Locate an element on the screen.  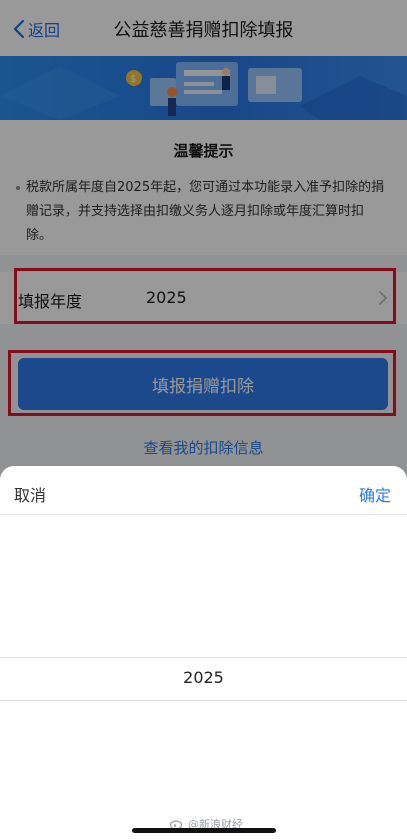
confirm-button: 确定 is located at coordinates (375, 494).